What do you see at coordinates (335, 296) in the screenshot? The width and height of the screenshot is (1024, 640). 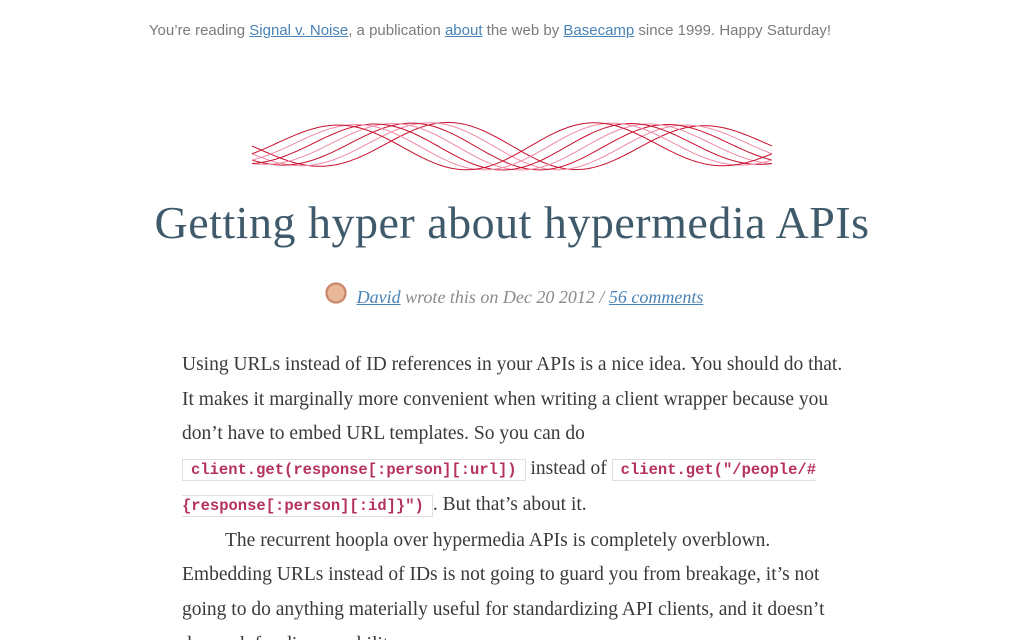 I see `author-avatar` at bounding box center [335, 296].